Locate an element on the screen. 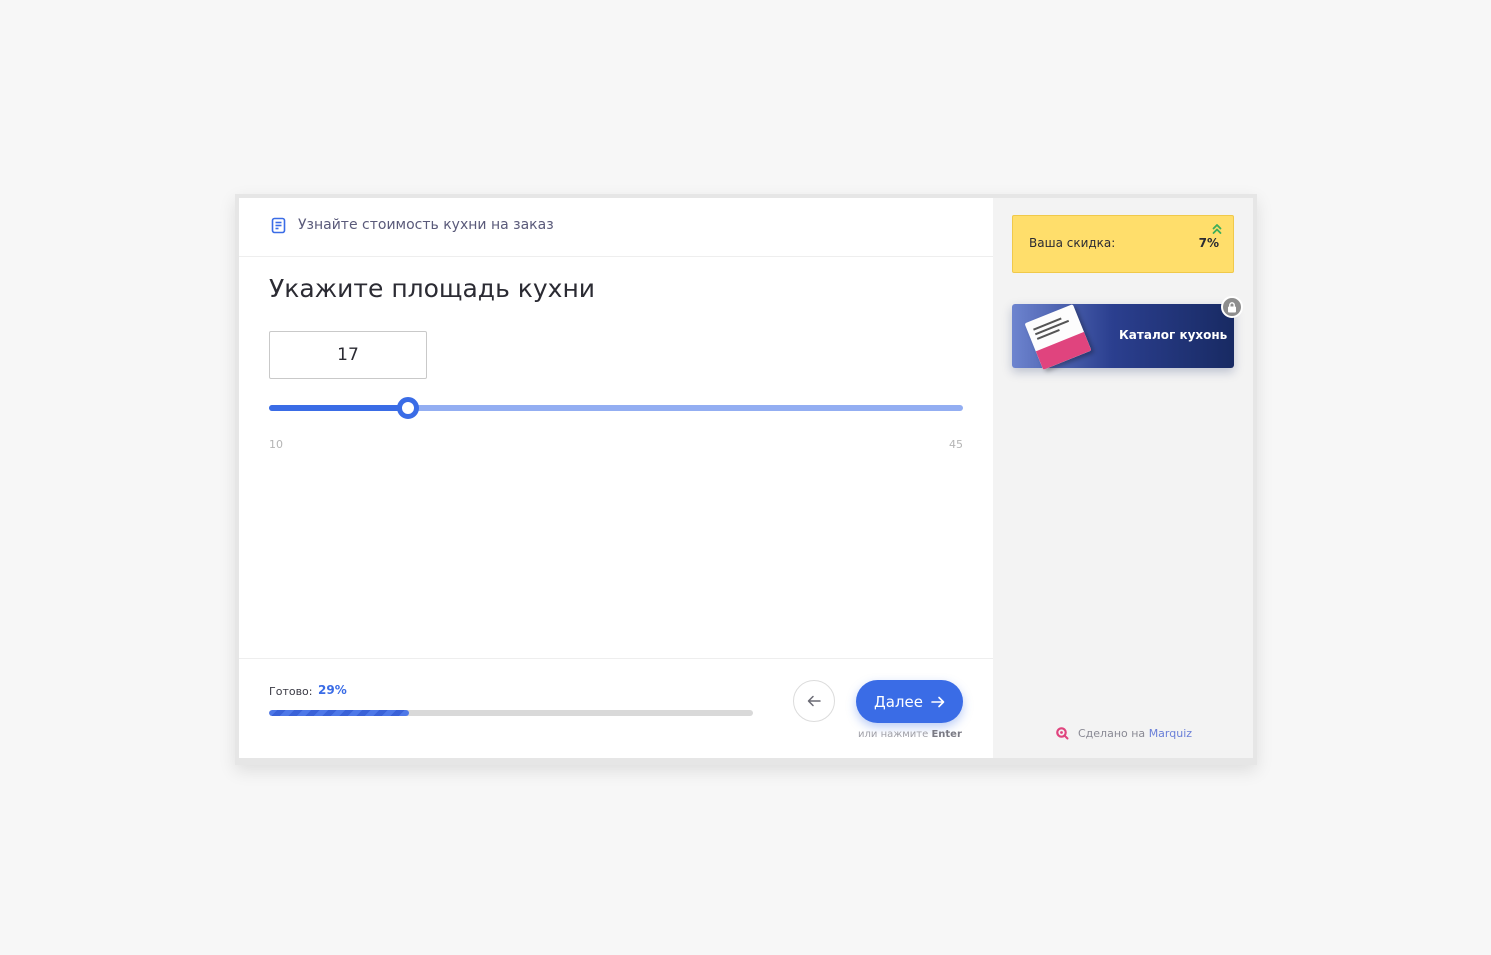  quiz-header: Узнайте стоимость кухни на заказ is located at coordinates (616, 227).